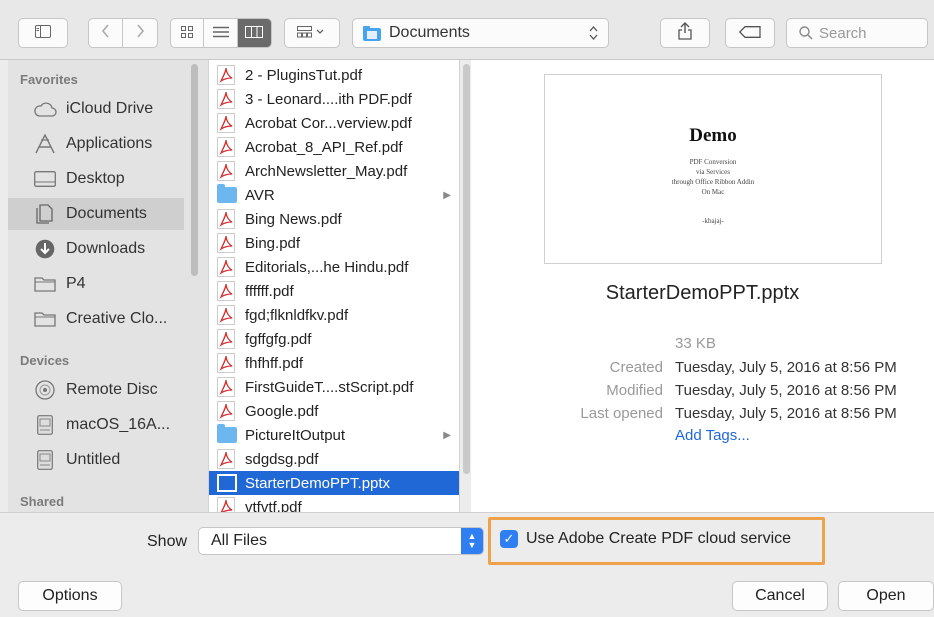  I want to click on search-field: Search, so click(857, 33).